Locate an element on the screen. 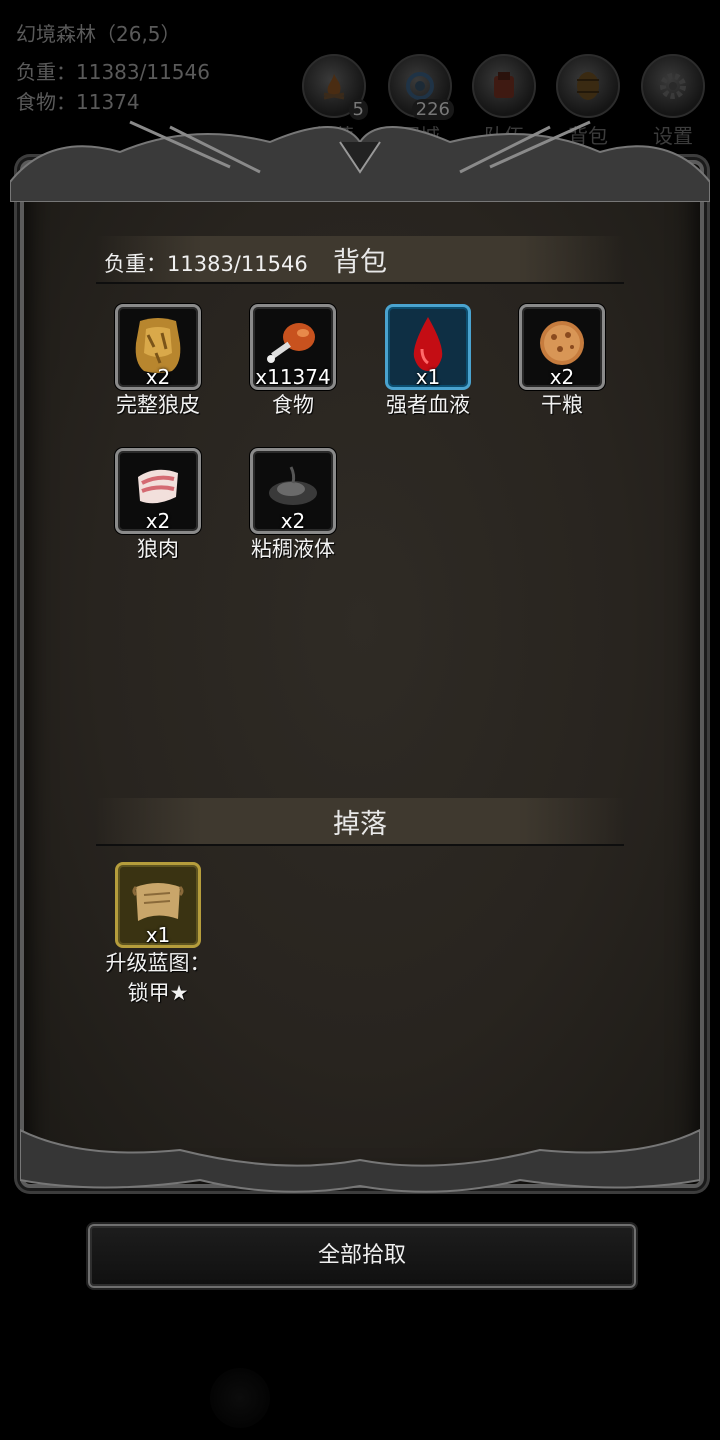 This screenshot has width=720, height=1440. drop-item-blueprint: x1 升级蓝图： 锁甲★ is located at coordinates (158, 935).